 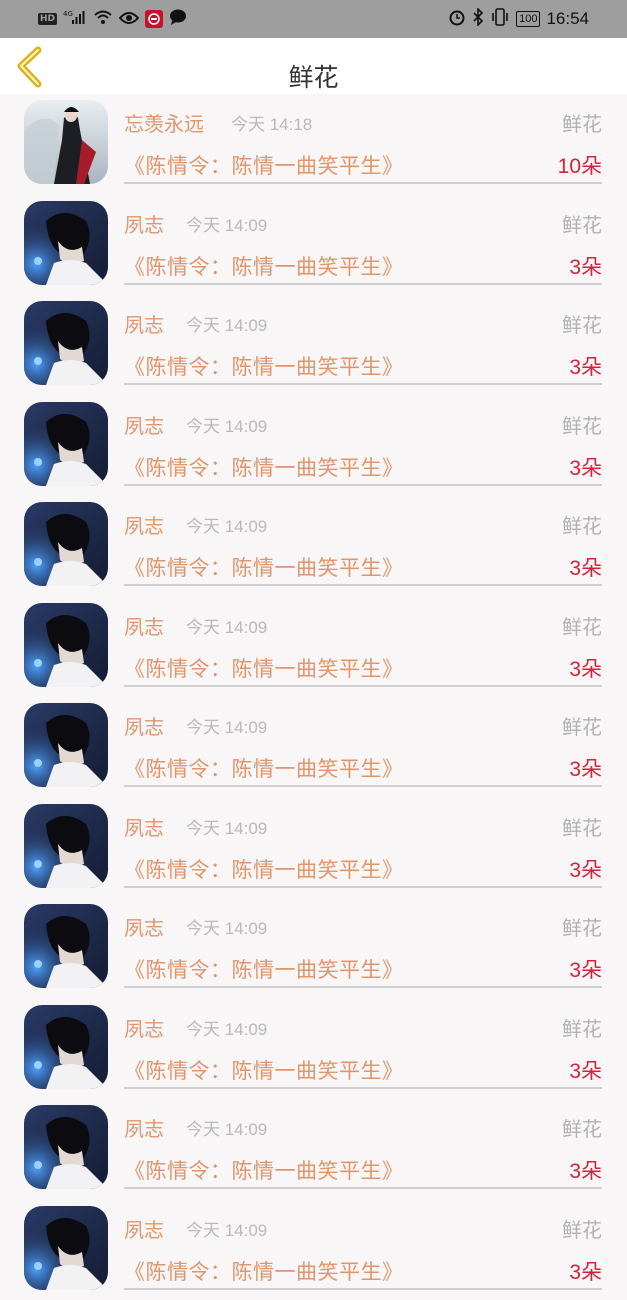 I want to click on header: 鲜花, so click(x=313, y=66).